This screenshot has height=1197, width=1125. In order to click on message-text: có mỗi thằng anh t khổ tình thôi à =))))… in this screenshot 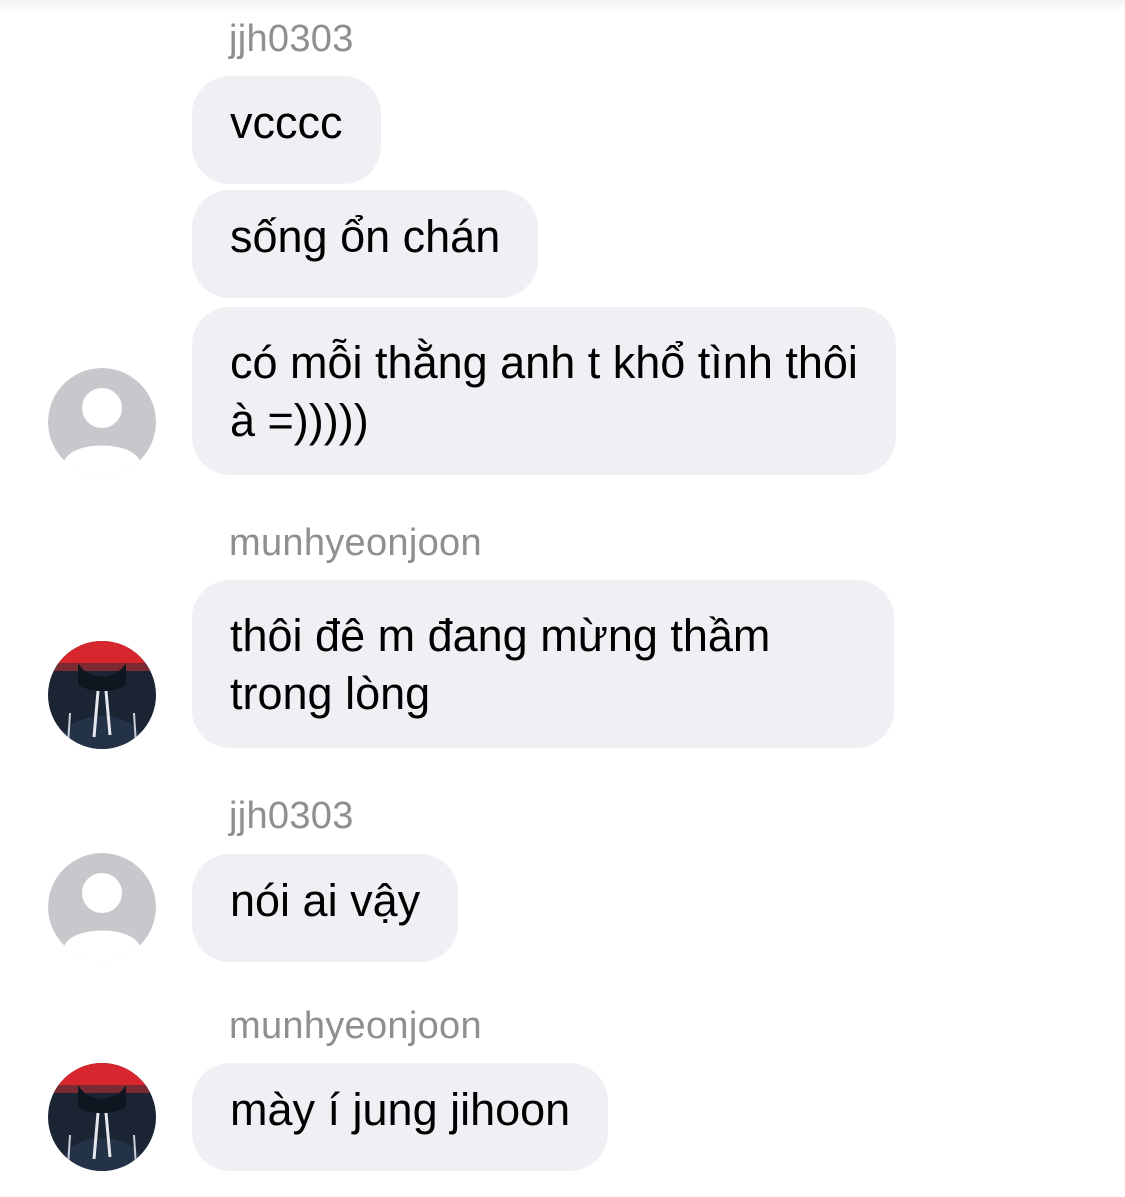, I will do `click(544, 391)`.